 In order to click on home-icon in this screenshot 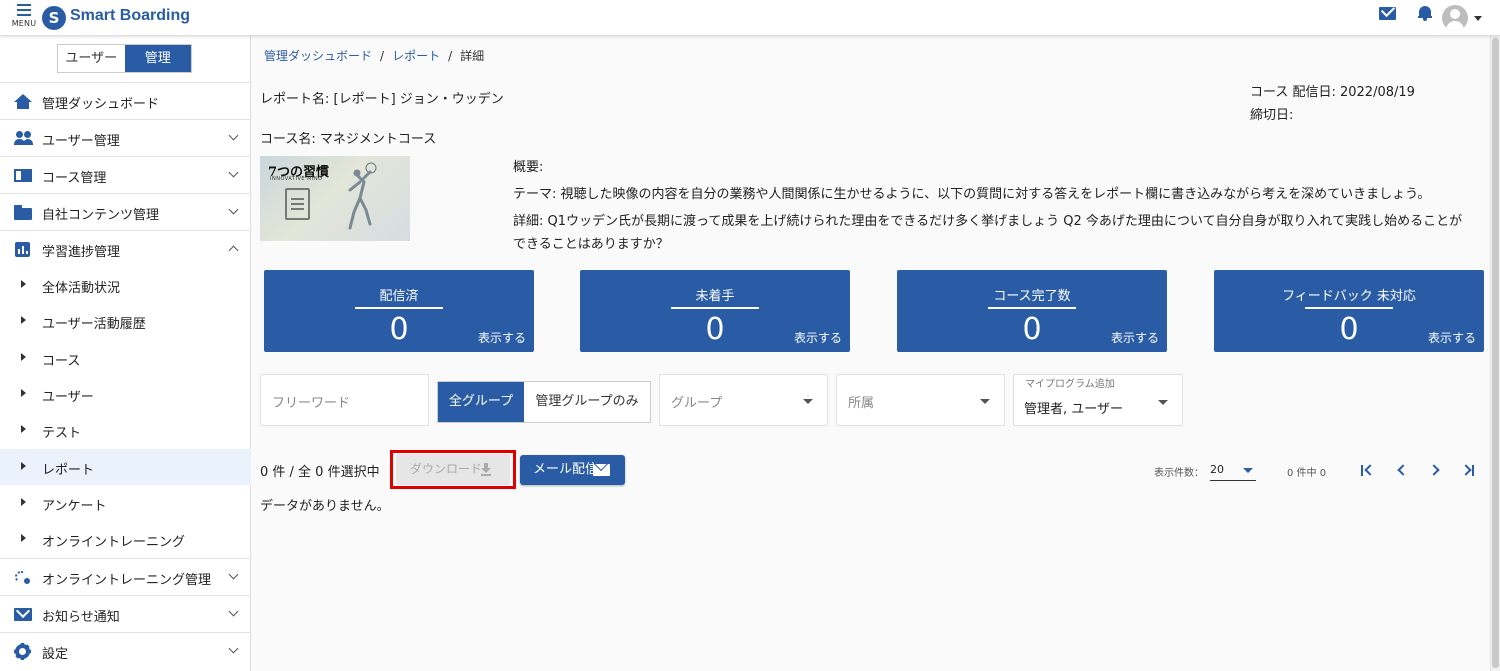, I will do `click(23, 101)`.